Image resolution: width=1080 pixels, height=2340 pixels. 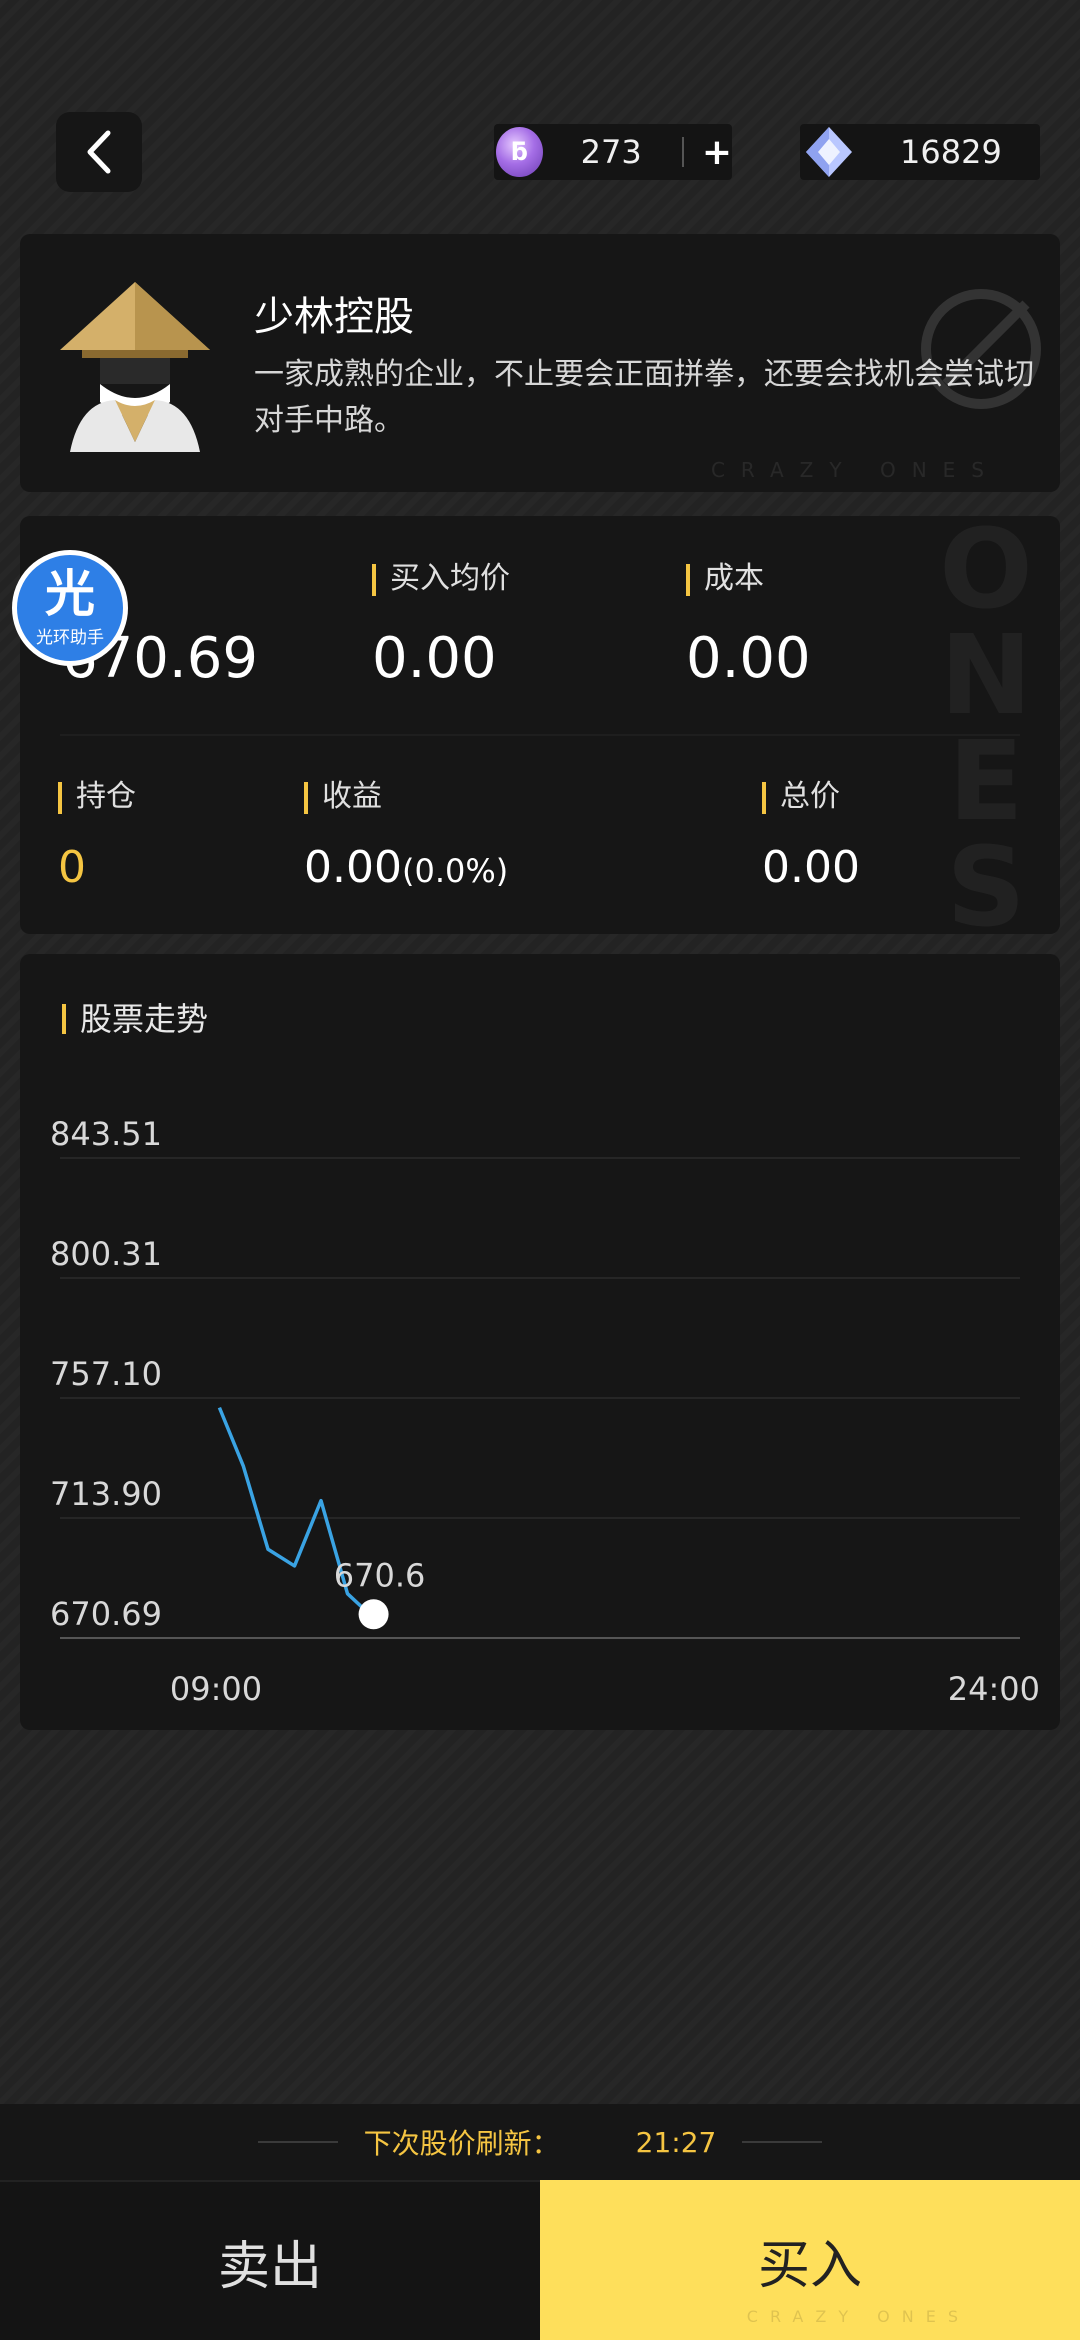 What do you see at coordinates (682, 152) in the screenshot?
I see `separator` at bounding box center [682, 152].